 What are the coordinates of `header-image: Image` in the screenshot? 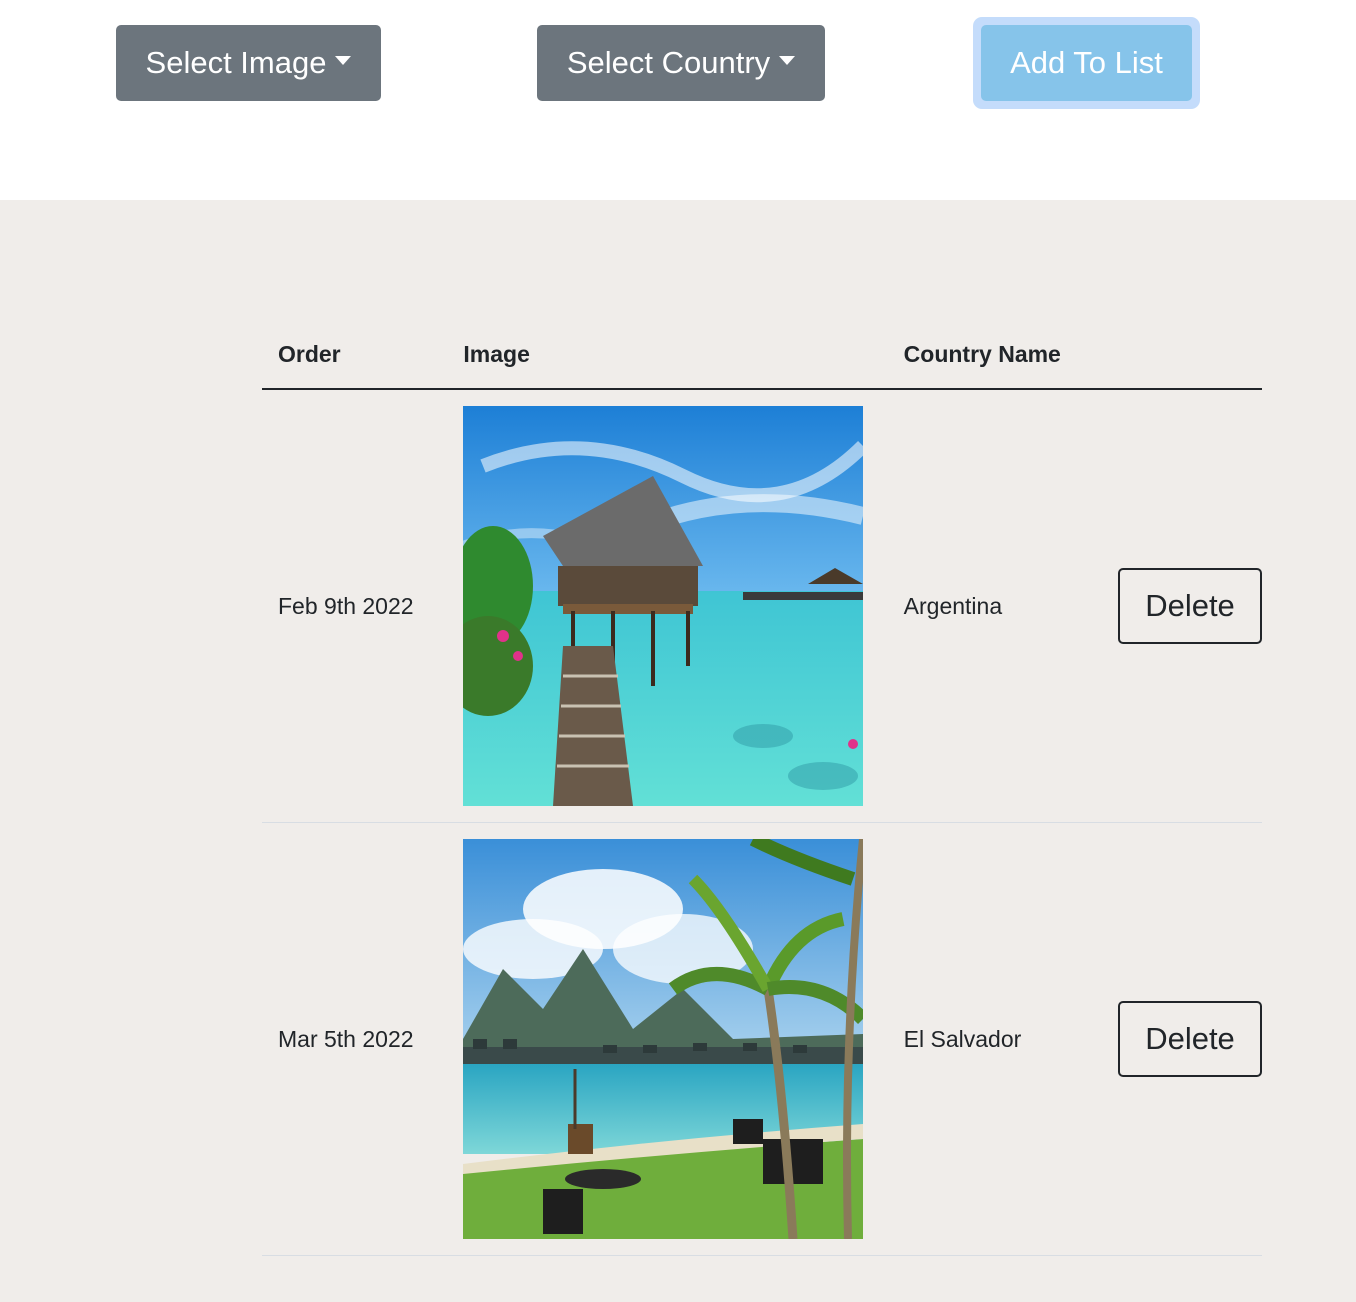 It's located at (667, 355).